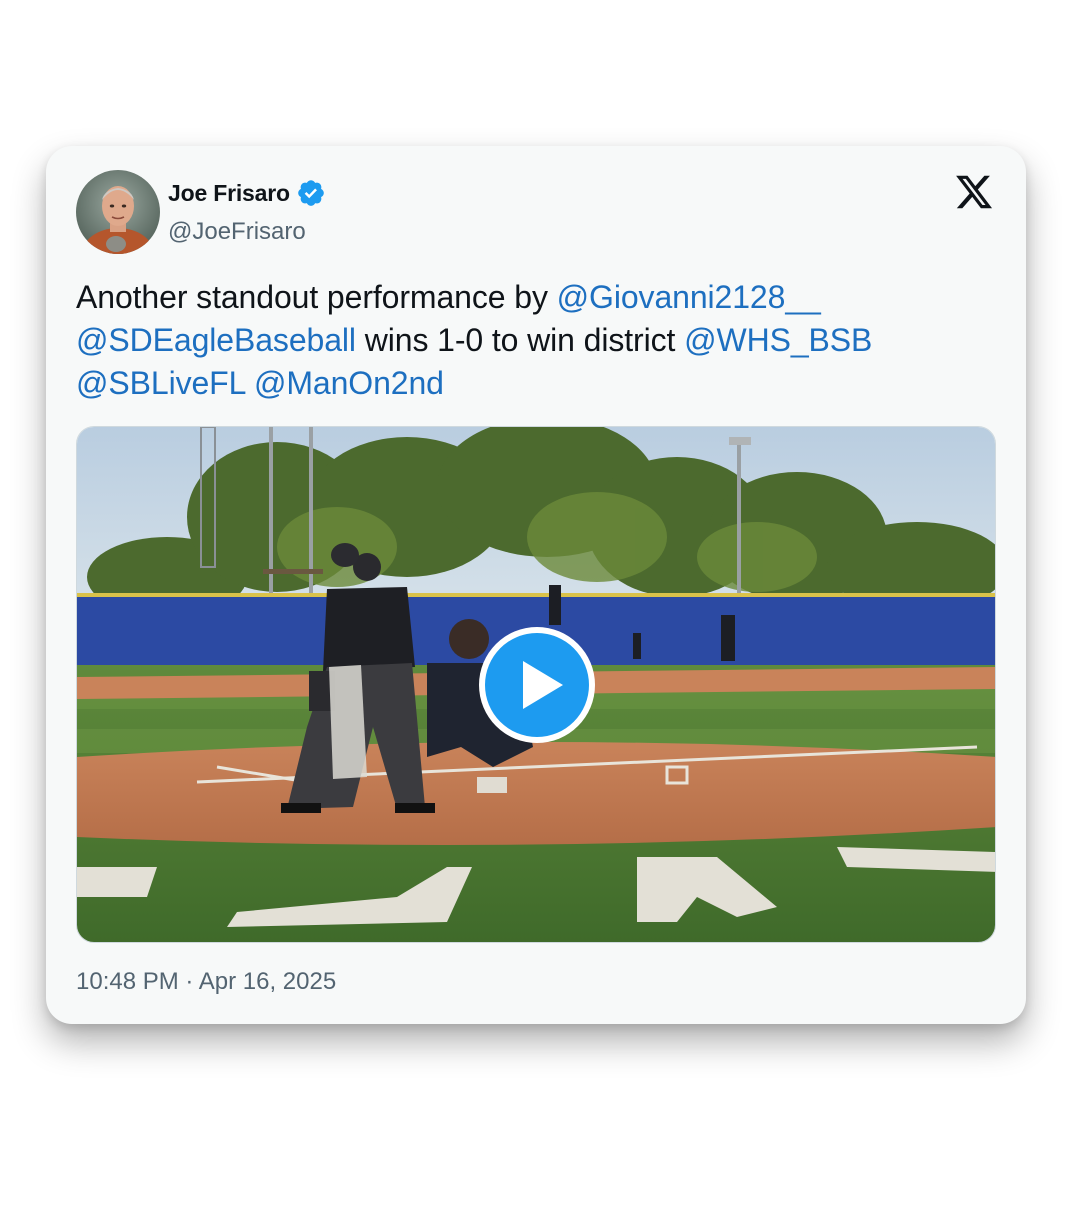  I want to click on play-icon, so click(537, 685).